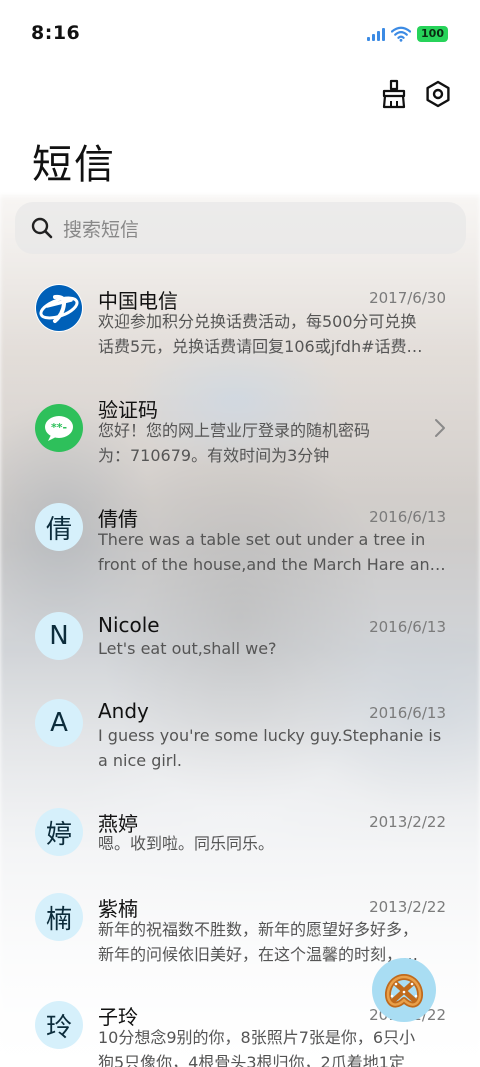 Image resolution: width=480 pixels, height=1067 pixels. What do you see at coordinates (59, 723) in the screenshot?
I see `avatar: A` at bounding box center [59, 723].